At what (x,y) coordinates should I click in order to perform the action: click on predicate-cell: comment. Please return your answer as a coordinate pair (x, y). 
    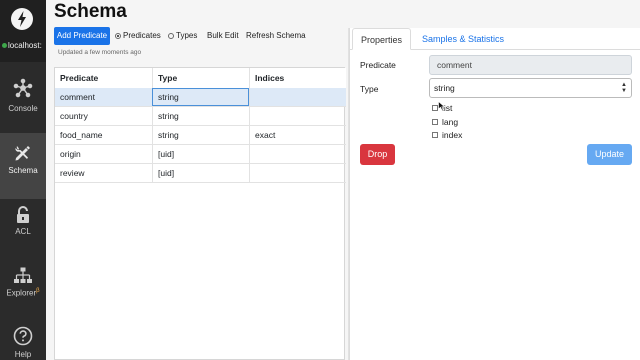
    Looking at the image, I should click on (77, 97).